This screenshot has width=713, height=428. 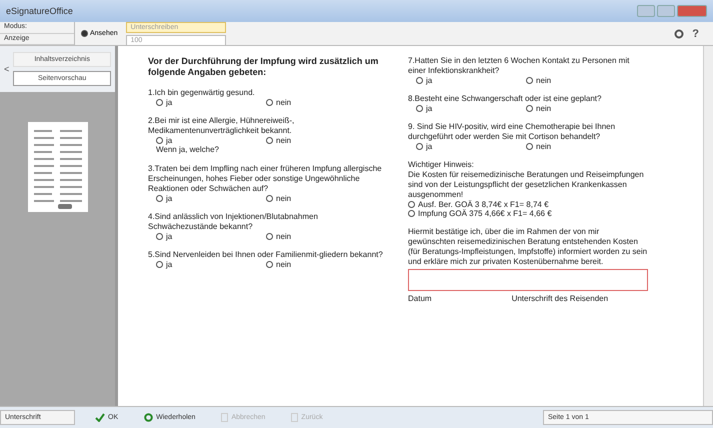 What do you see at coordinates (233, 222) in the screenshot?
I see `question-text: 4.Sind anlässlich von Injektionen/Blutabnahmen Schwächezustände bekannt?` at bounding box center [233, 222].